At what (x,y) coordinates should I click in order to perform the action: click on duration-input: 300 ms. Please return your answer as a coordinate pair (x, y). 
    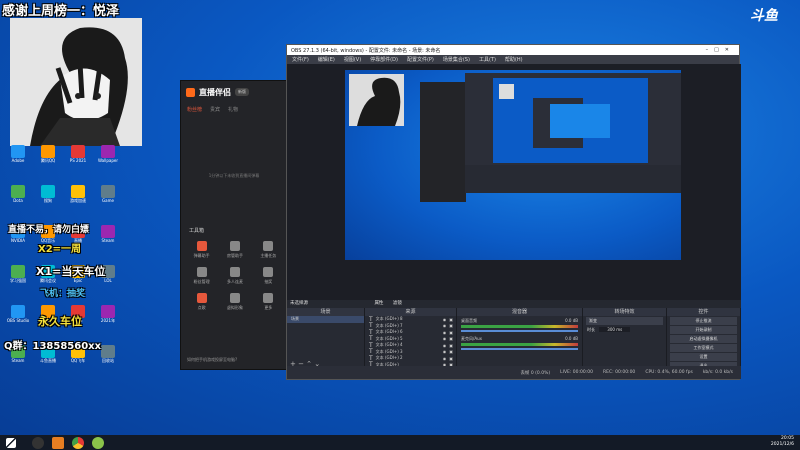
    Looking at the image, I should click on (615, 329).